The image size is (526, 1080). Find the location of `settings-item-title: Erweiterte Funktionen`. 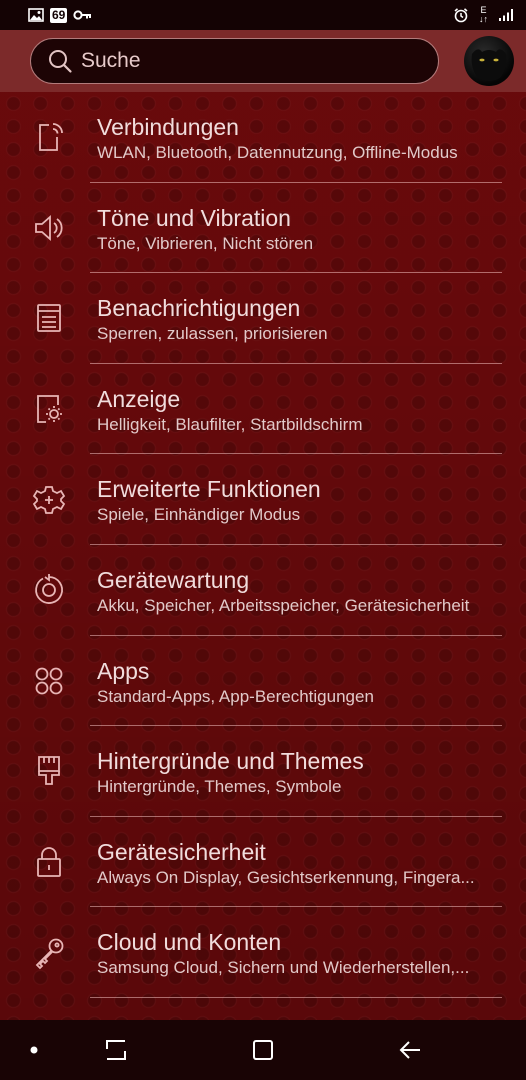

settings-item-title: Erweiterte Funktionen is located at coordinates (209, 489).